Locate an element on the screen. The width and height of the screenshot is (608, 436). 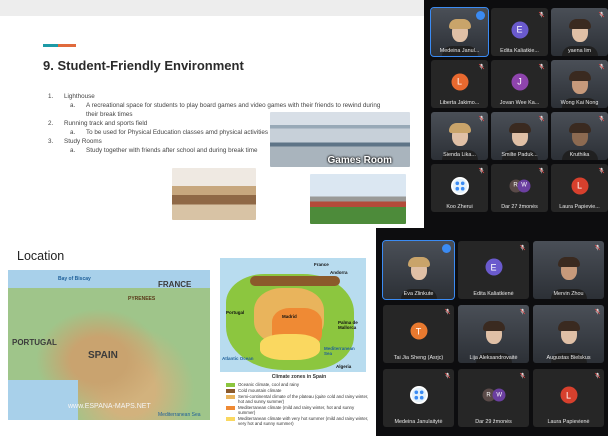
avatar-initial: J is located at coordinates (519, 81).